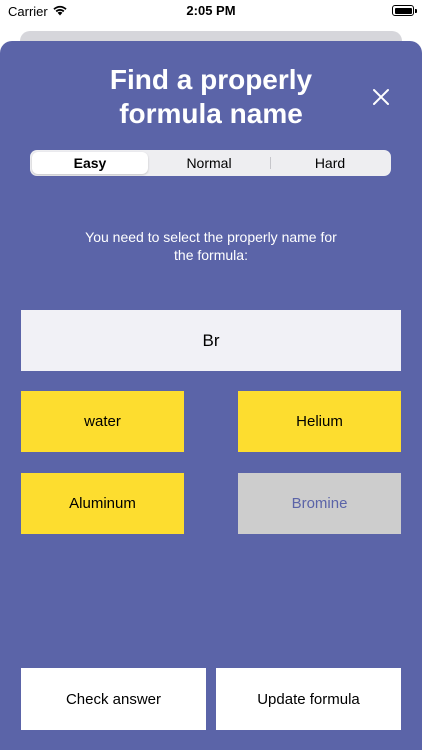 The image size is (422, 750). I want to click on instruction-line-1: You need to select the properly name for, so click(211, 237).